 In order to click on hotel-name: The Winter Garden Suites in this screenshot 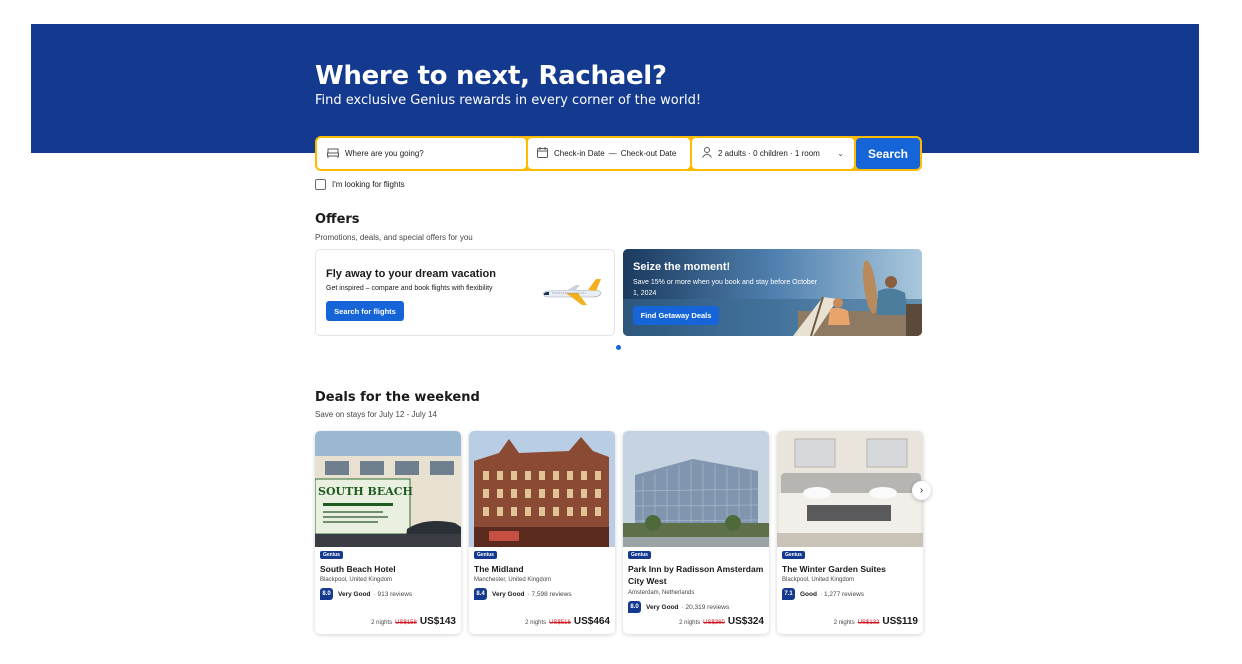, I will do `click(851, 569)`.